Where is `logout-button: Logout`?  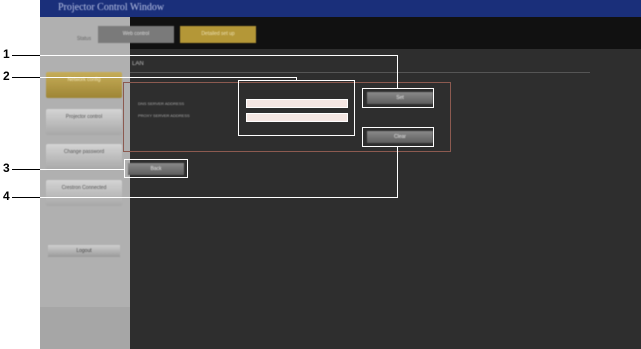 logout-button: Logout is located at coordinates (84, 251).